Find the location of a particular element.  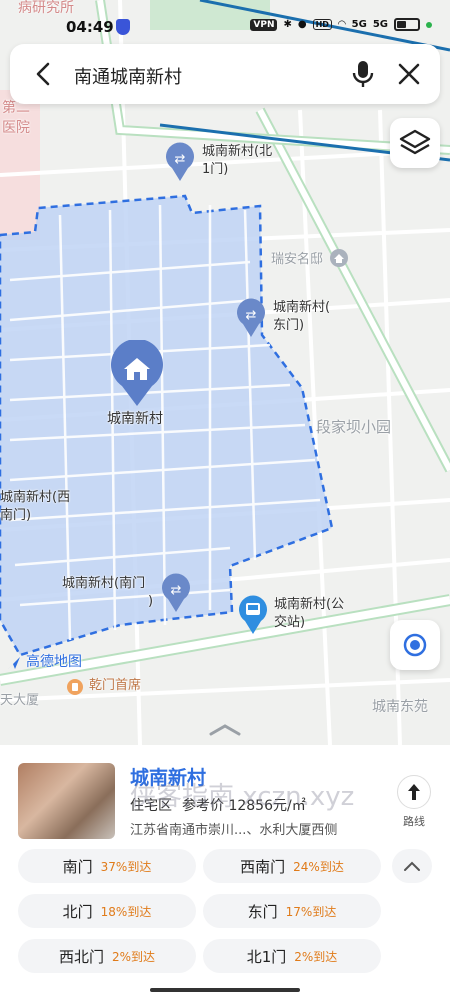

wifi-icon: ◠ is located at coordinates (341, 24).